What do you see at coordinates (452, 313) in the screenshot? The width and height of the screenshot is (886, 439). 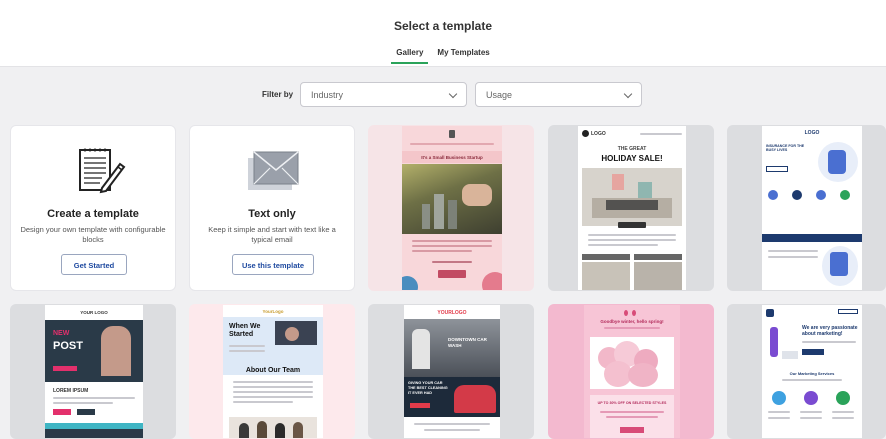 I see `template-logo: YOURLOGO` at bounding box center [452, 313].